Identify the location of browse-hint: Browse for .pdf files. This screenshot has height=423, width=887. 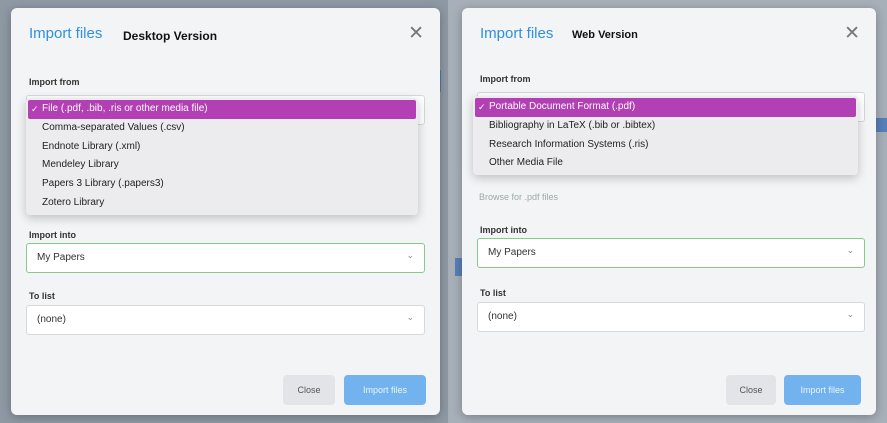
(518, 197).